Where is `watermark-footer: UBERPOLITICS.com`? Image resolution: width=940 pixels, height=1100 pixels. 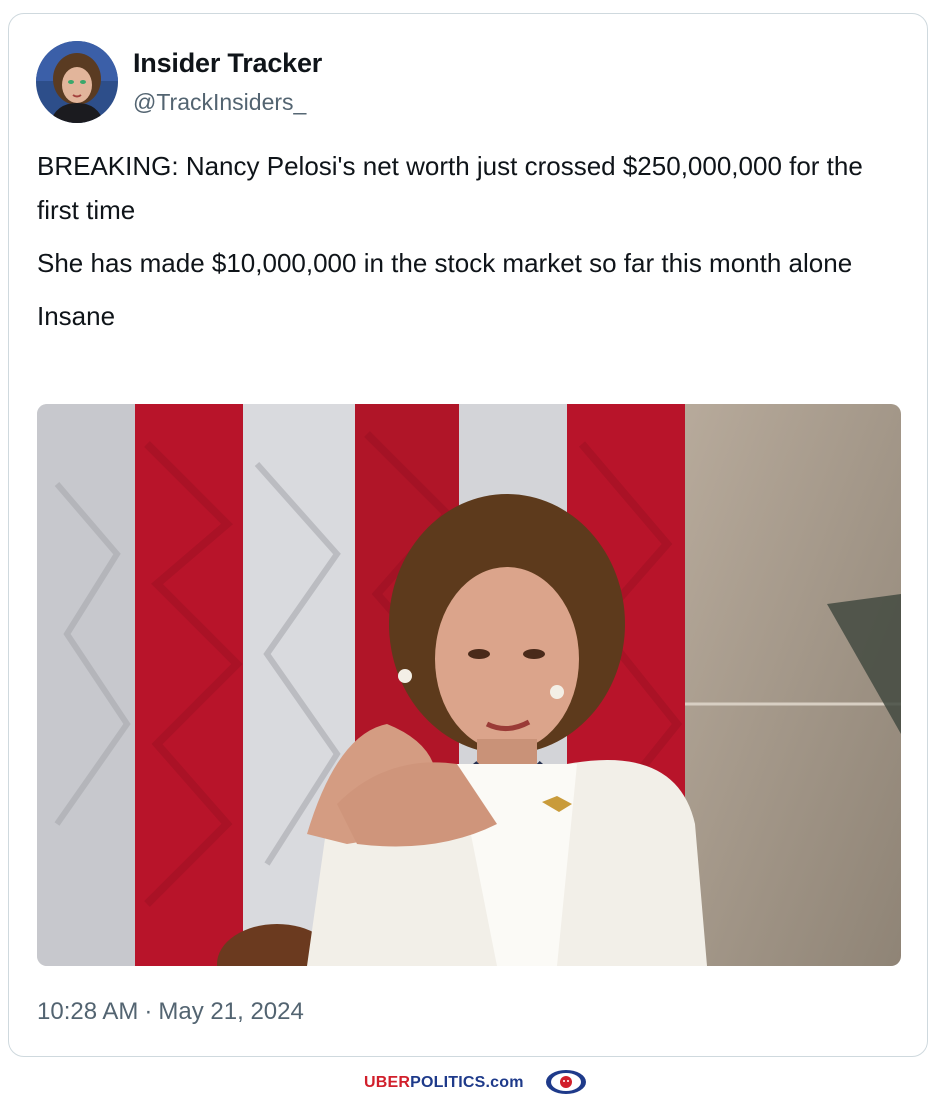 watermark-footer: UBERPOLITICS.com is located at coordinates (470, 1080).